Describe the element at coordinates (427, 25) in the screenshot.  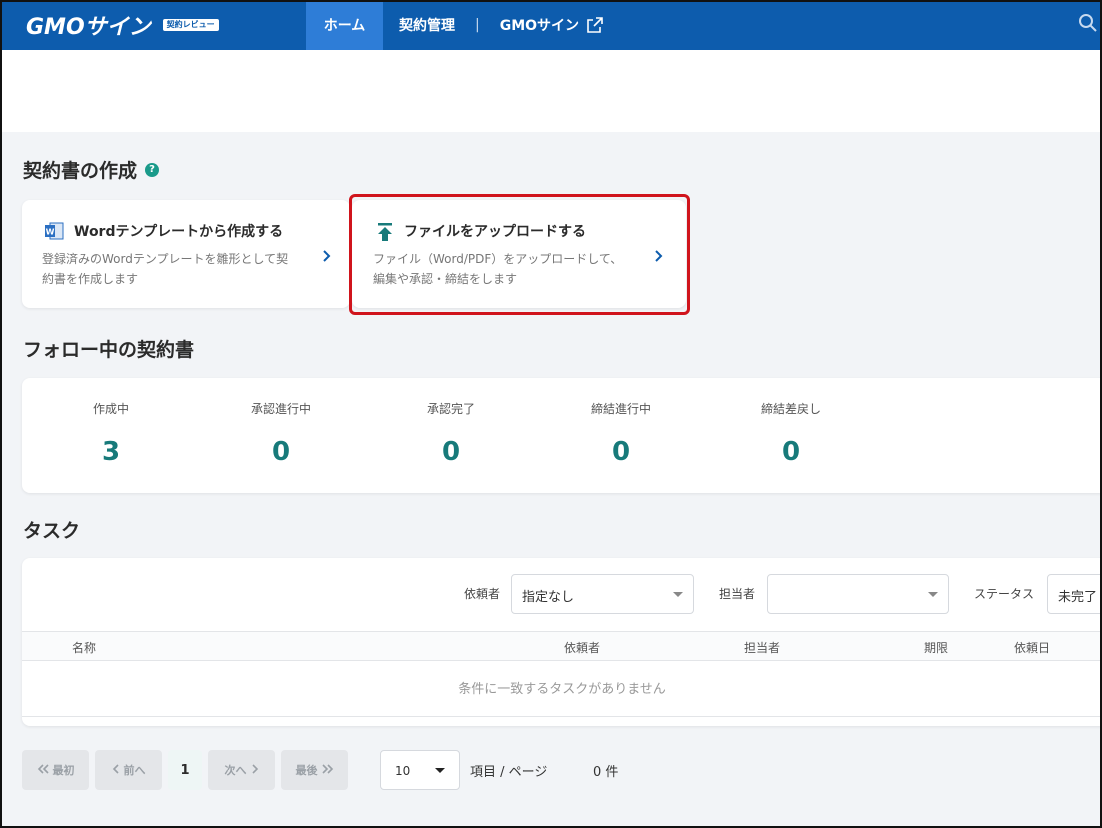
I see `tab-contract-management: 契約管理` at that location.